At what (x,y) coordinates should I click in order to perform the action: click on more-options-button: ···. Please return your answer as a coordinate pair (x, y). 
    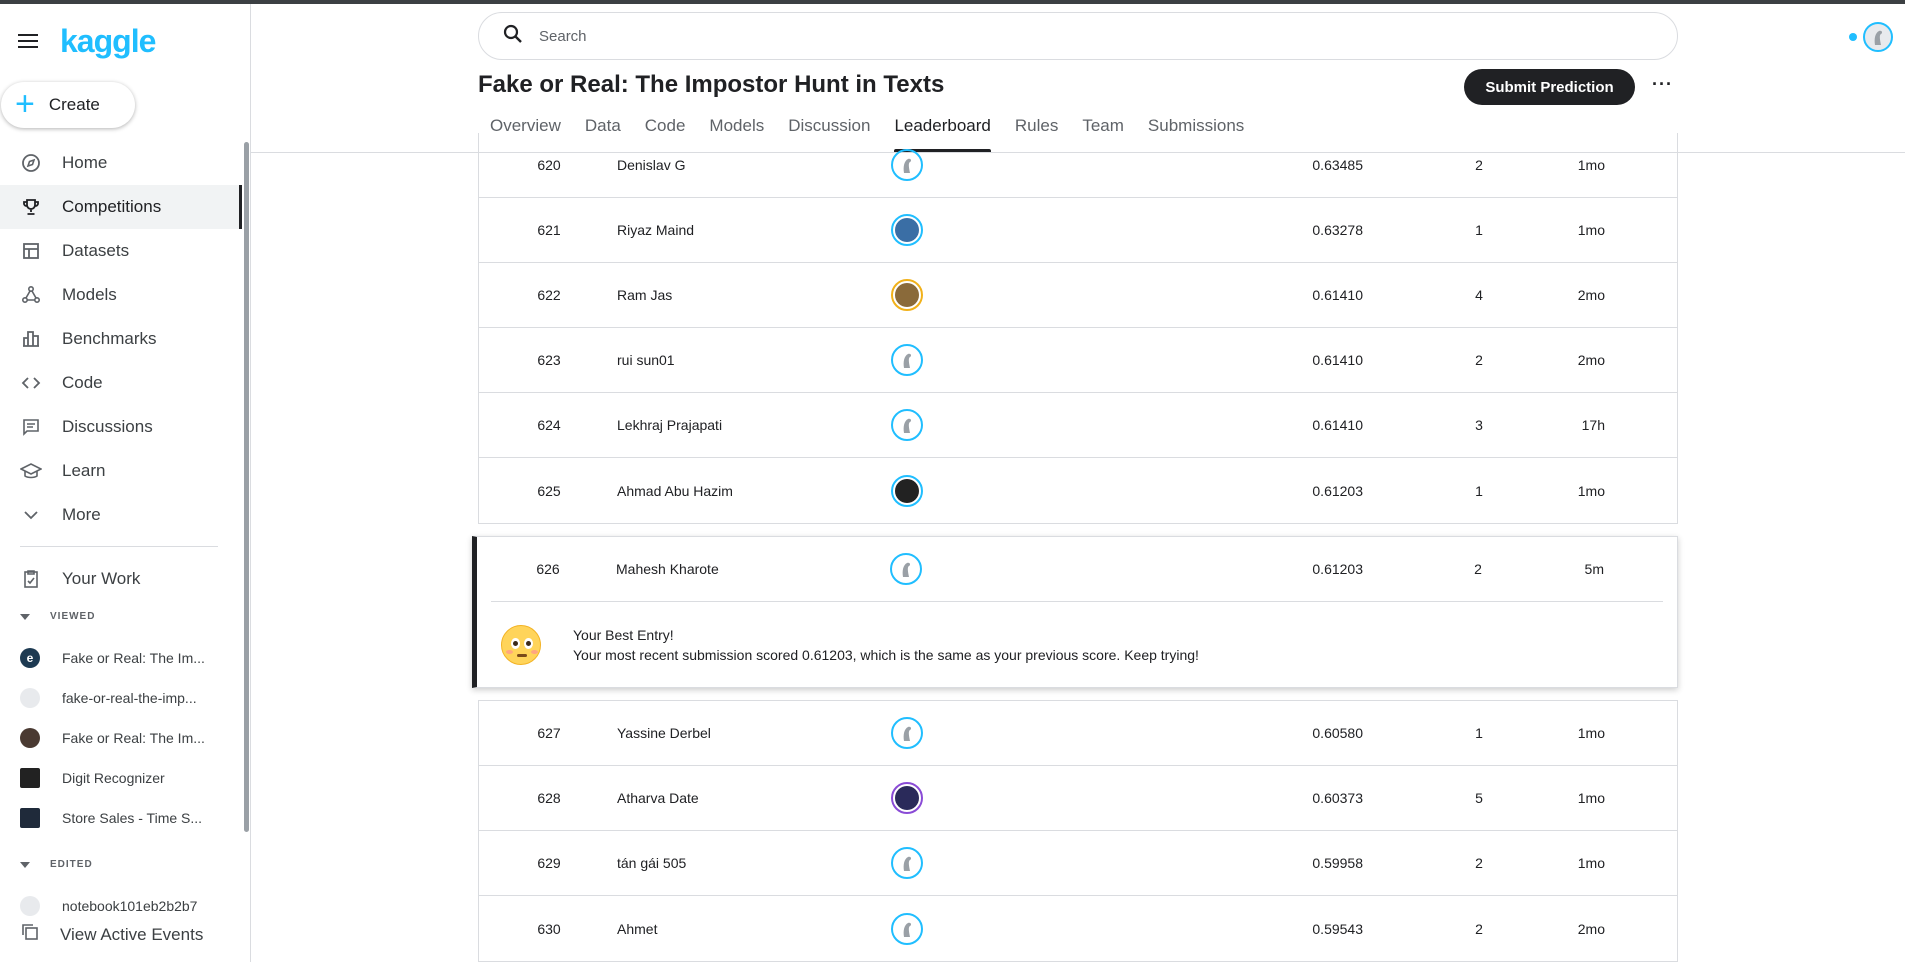
    Looking at the image, I should click on (1662, 84).